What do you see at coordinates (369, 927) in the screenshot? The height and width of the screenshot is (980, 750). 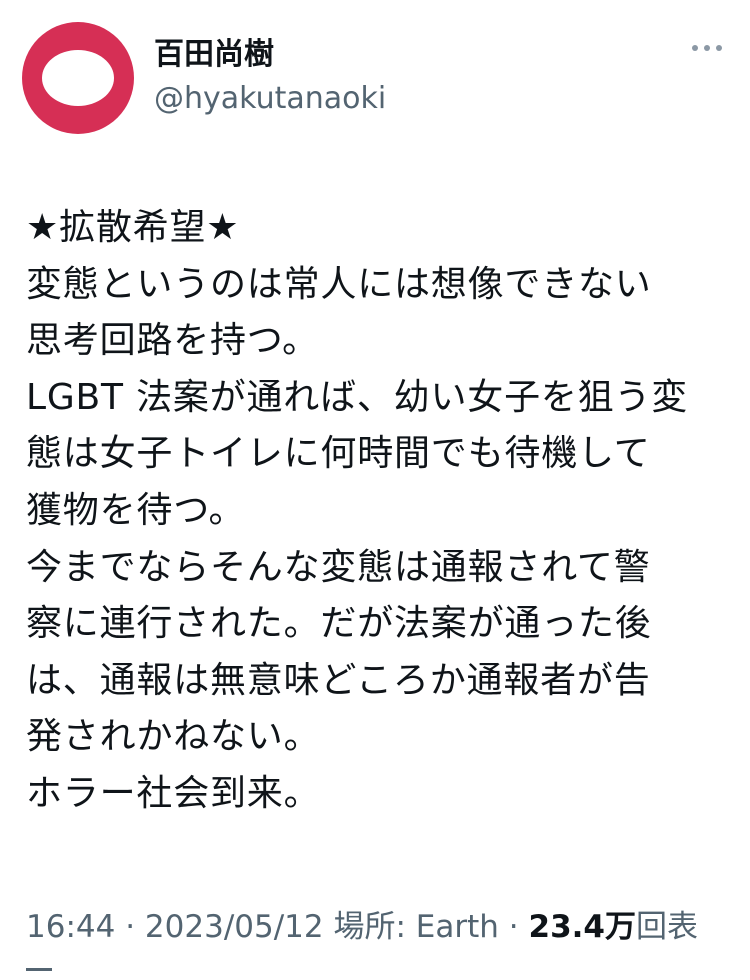 I see `location-label: 場所:` at bounding box center [369, 927].